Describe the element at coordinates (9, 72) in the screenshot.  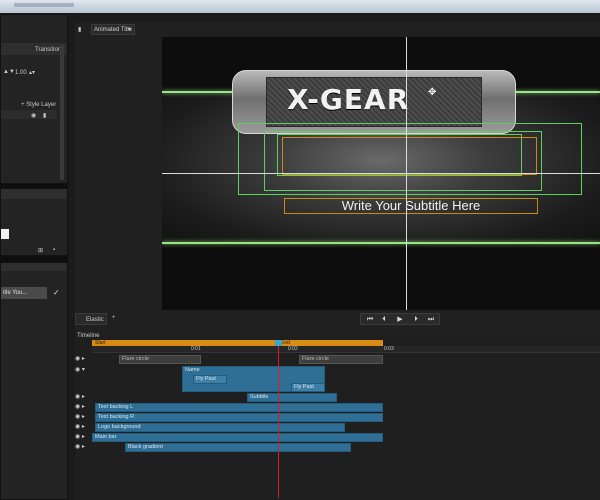
I see `size-stepper-icon: ▲▼` at that location.